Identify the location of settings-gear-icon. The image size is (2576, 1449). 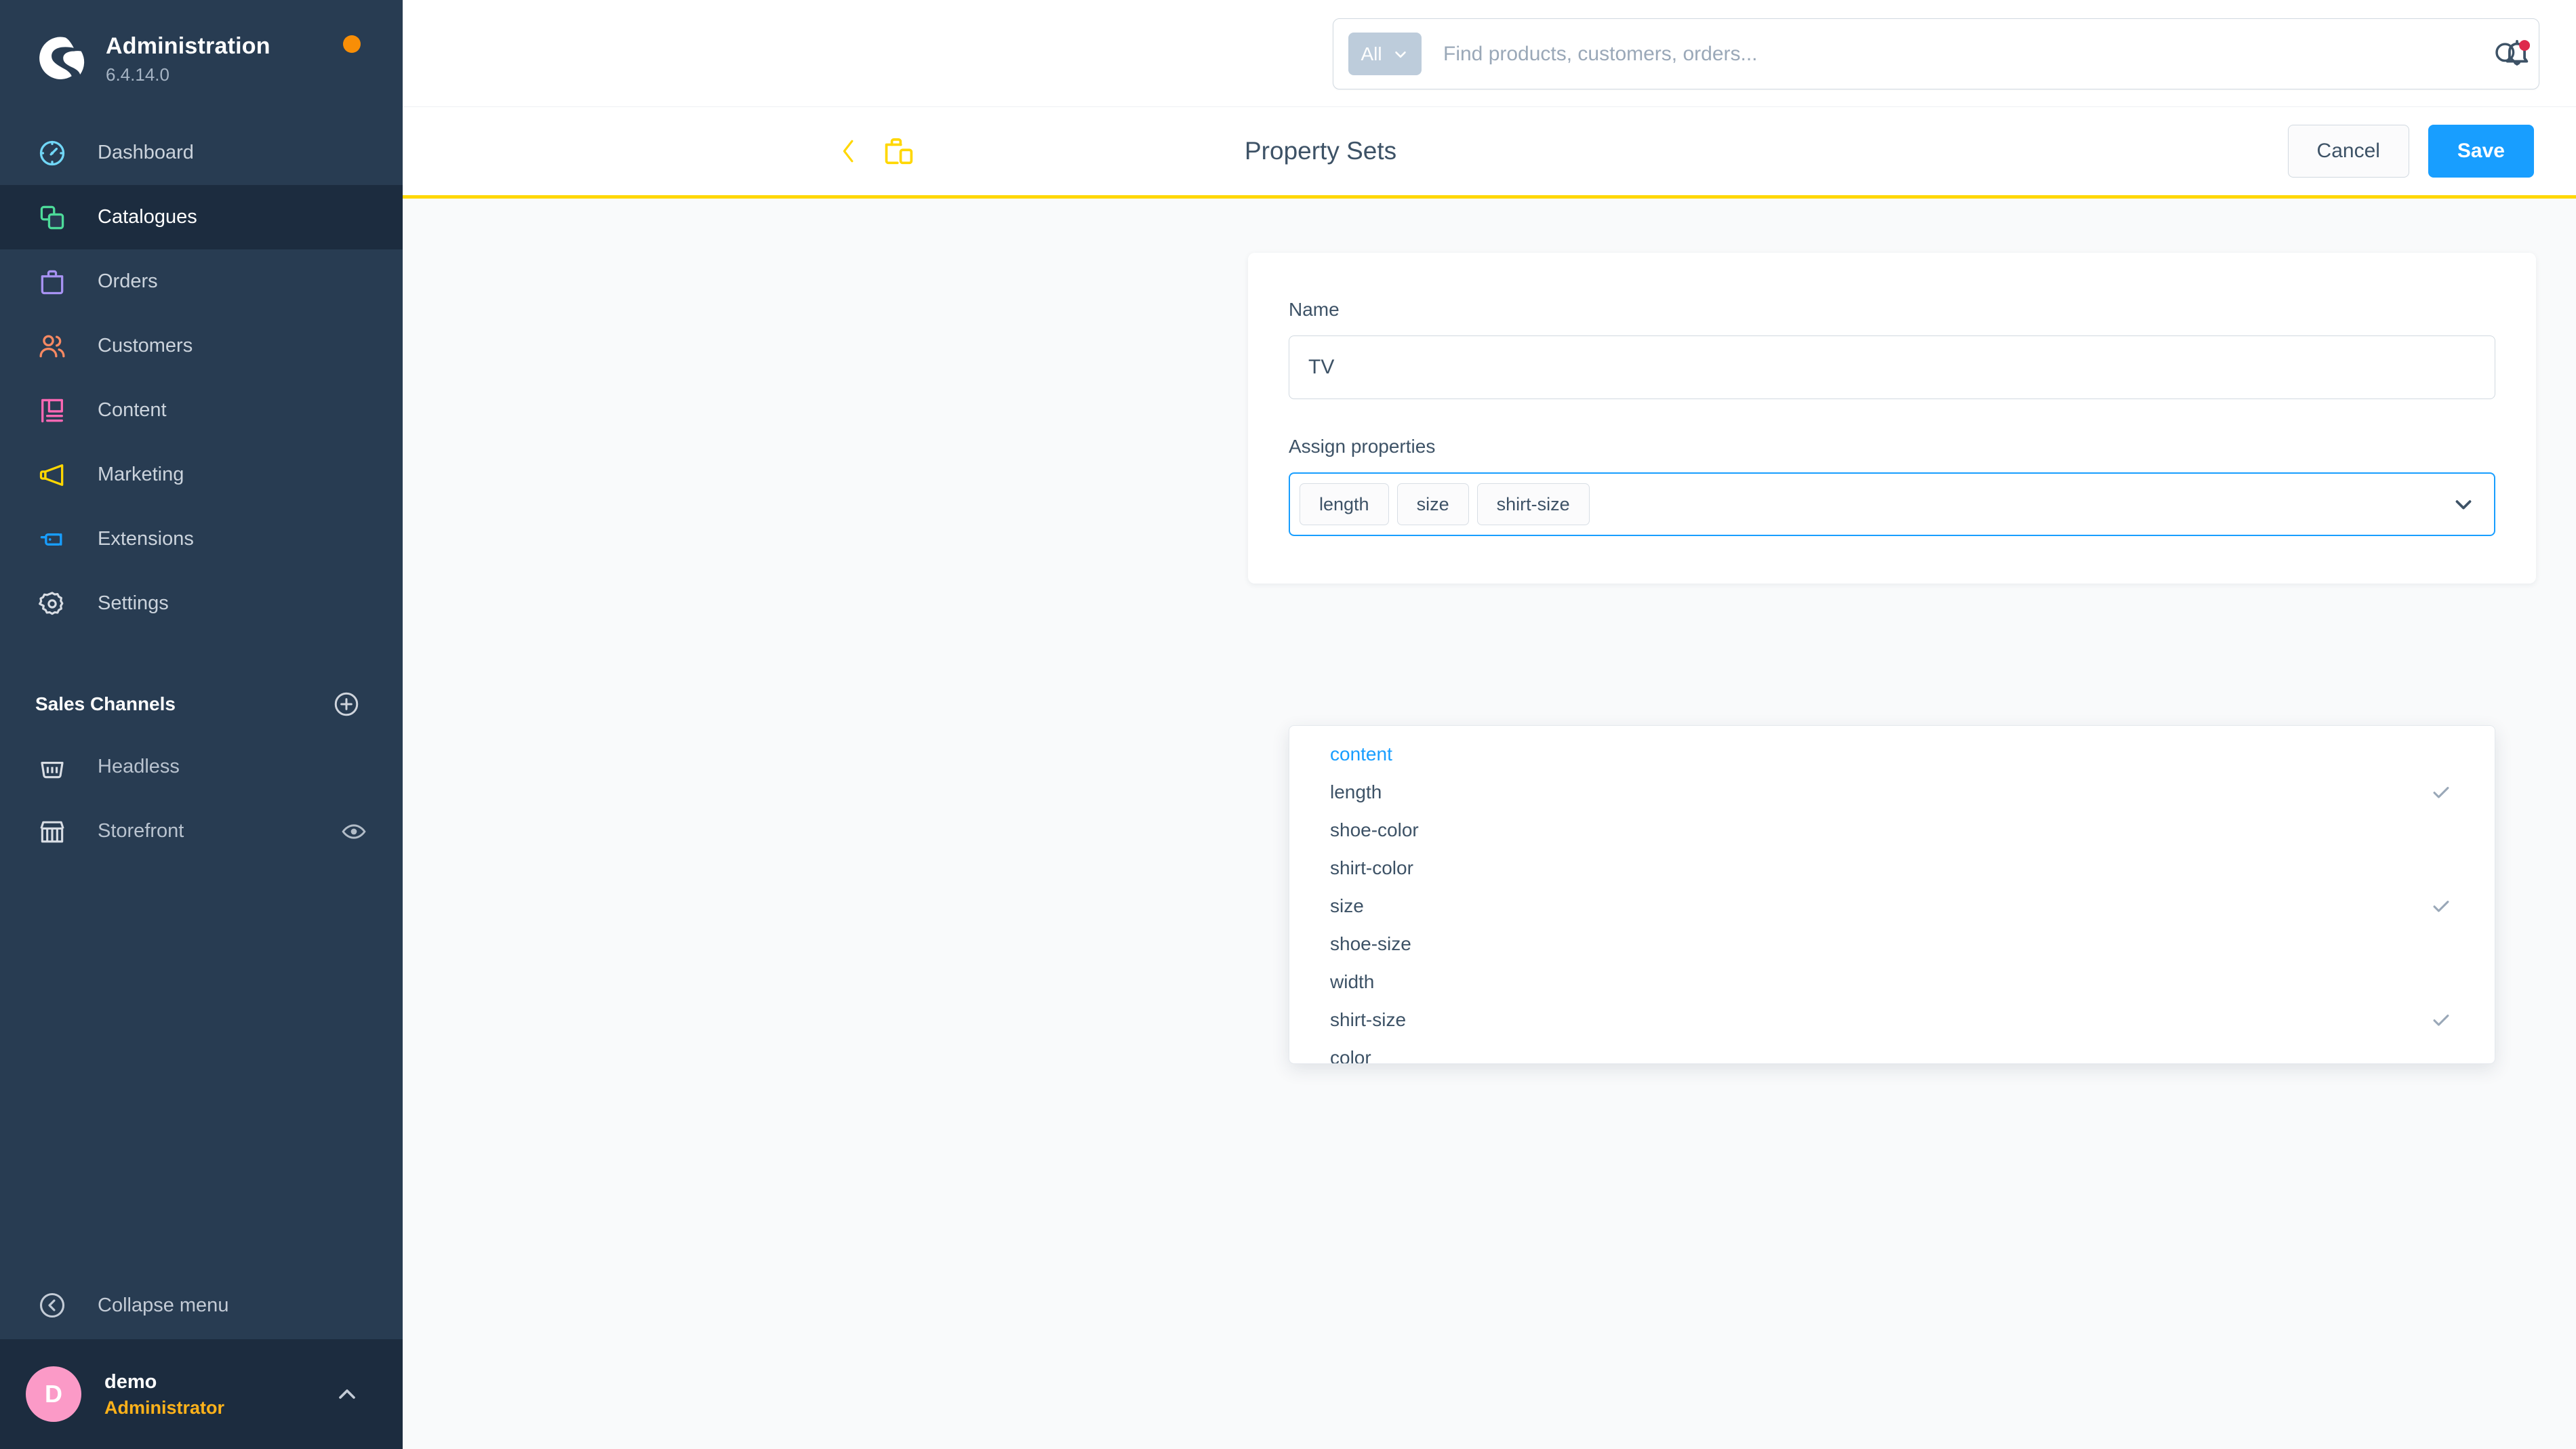
(52, 604).